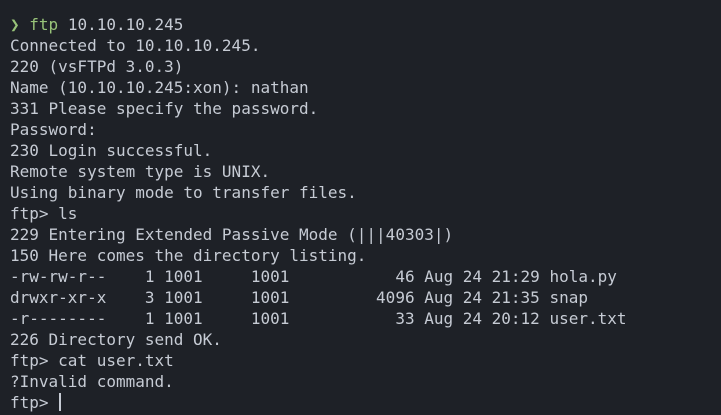 Image resolution: width=721 pixels, height=415 pixels. What do you see at coordinates (44, 24) in the screenshot?
I see `shell-command: ftp` at bounding box center [44, 24].